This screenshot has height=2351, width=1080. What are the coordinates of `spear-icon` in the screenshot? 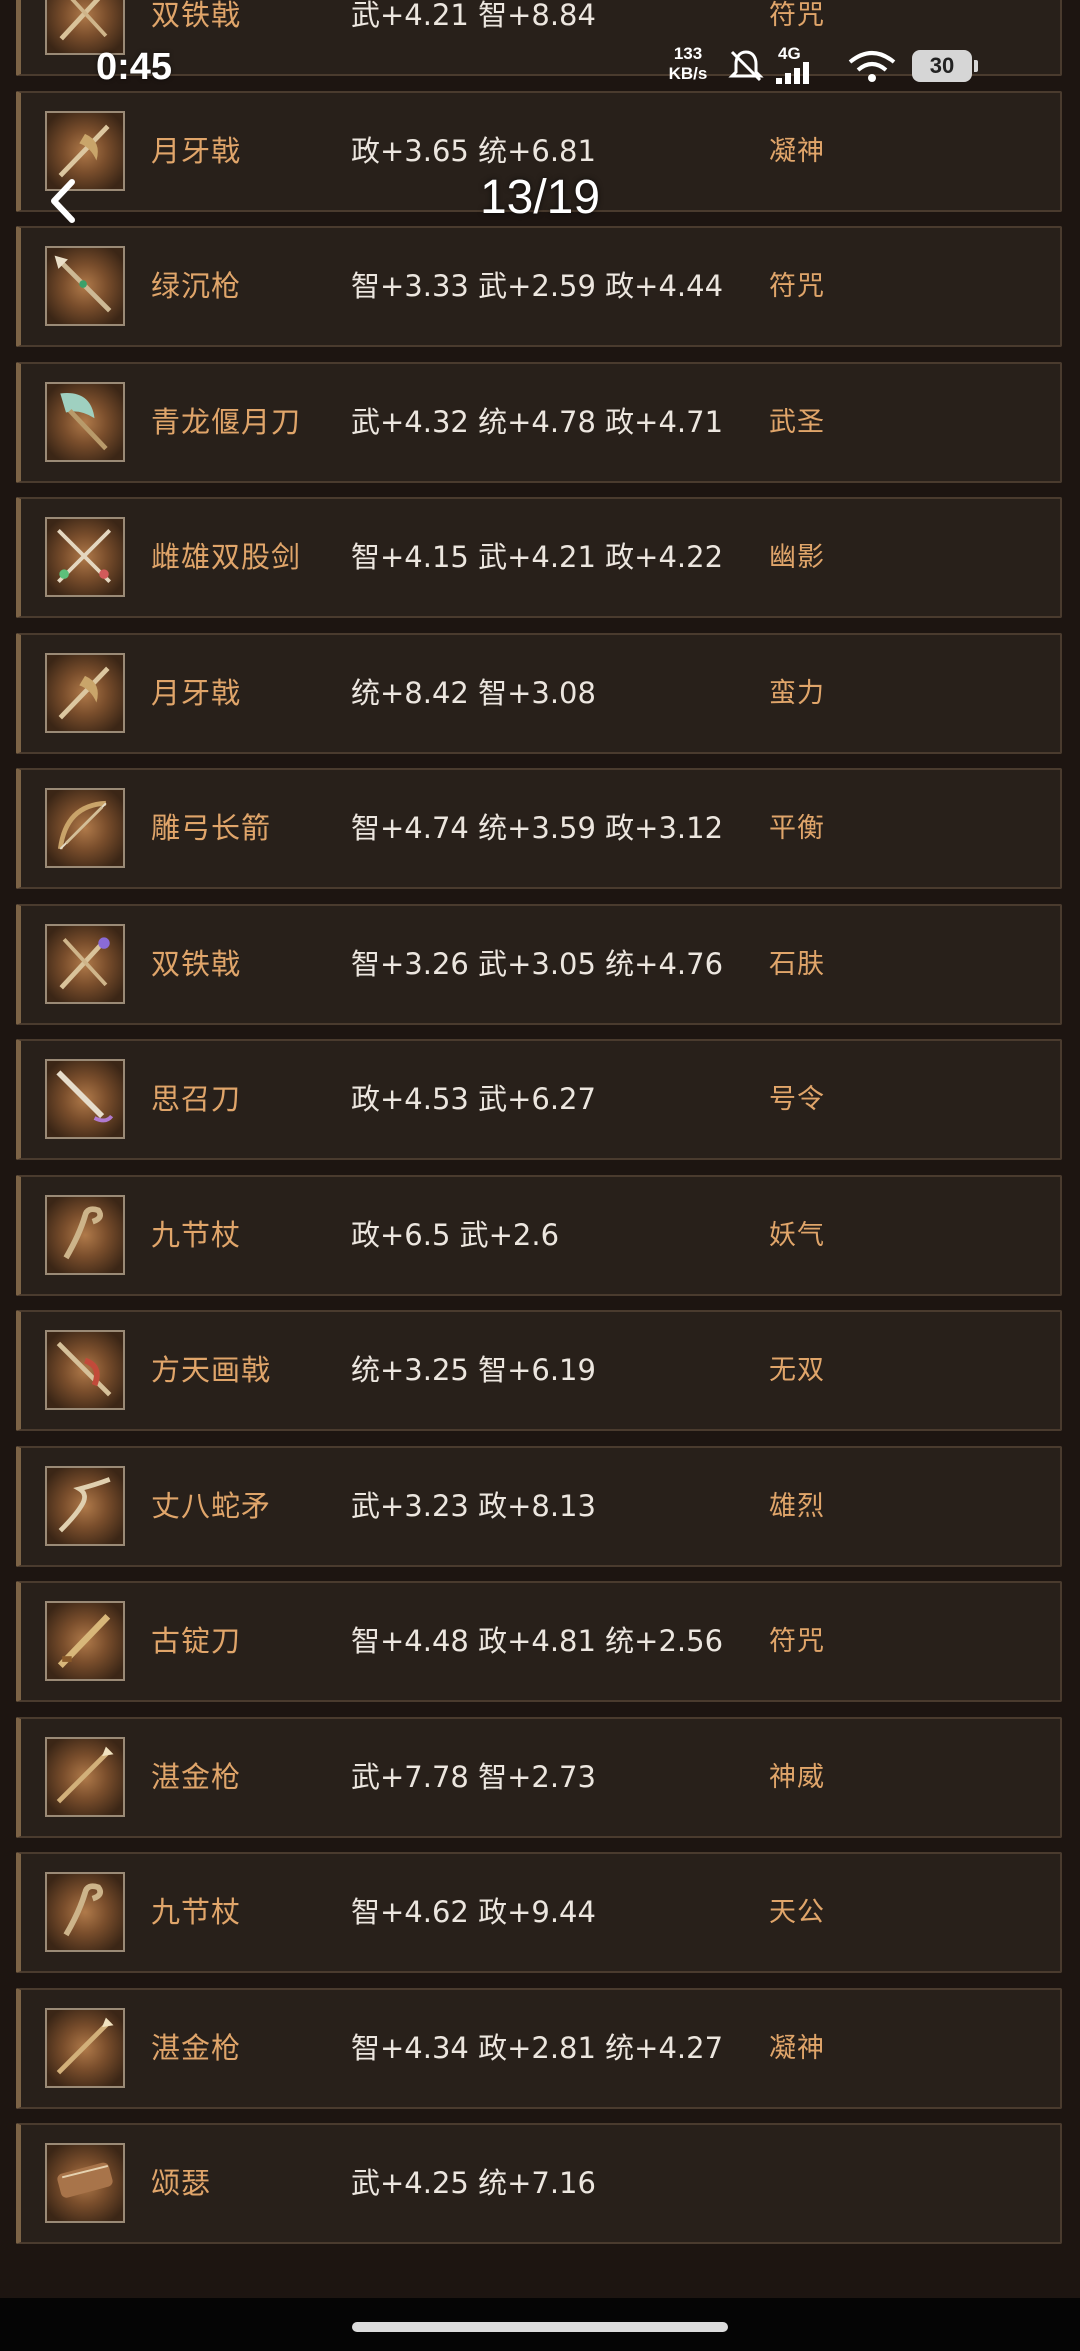 It's located at (85, 286).